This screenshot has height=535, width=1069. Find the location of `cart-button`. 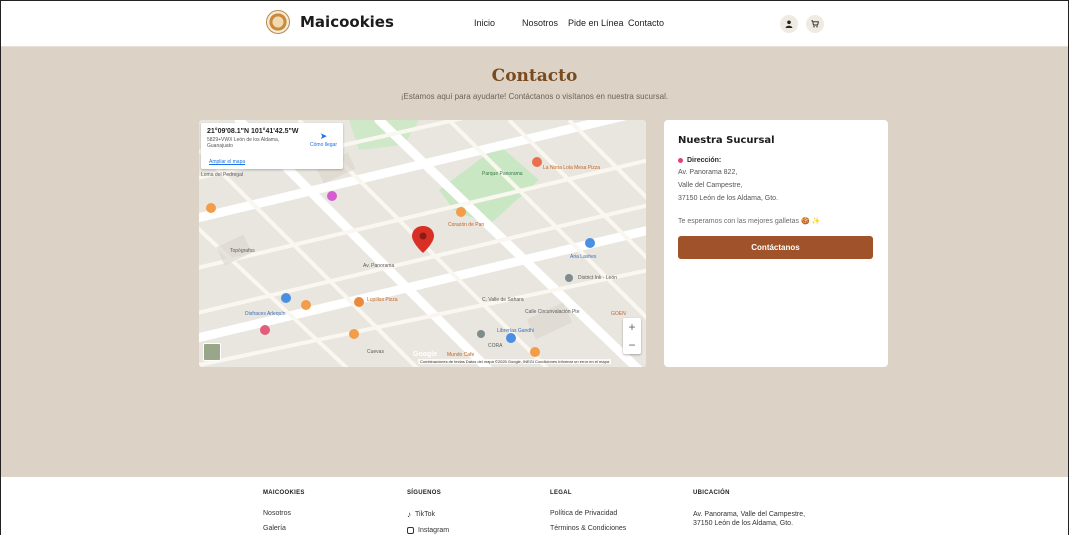

cart-button is located at coordinates (815, 24).